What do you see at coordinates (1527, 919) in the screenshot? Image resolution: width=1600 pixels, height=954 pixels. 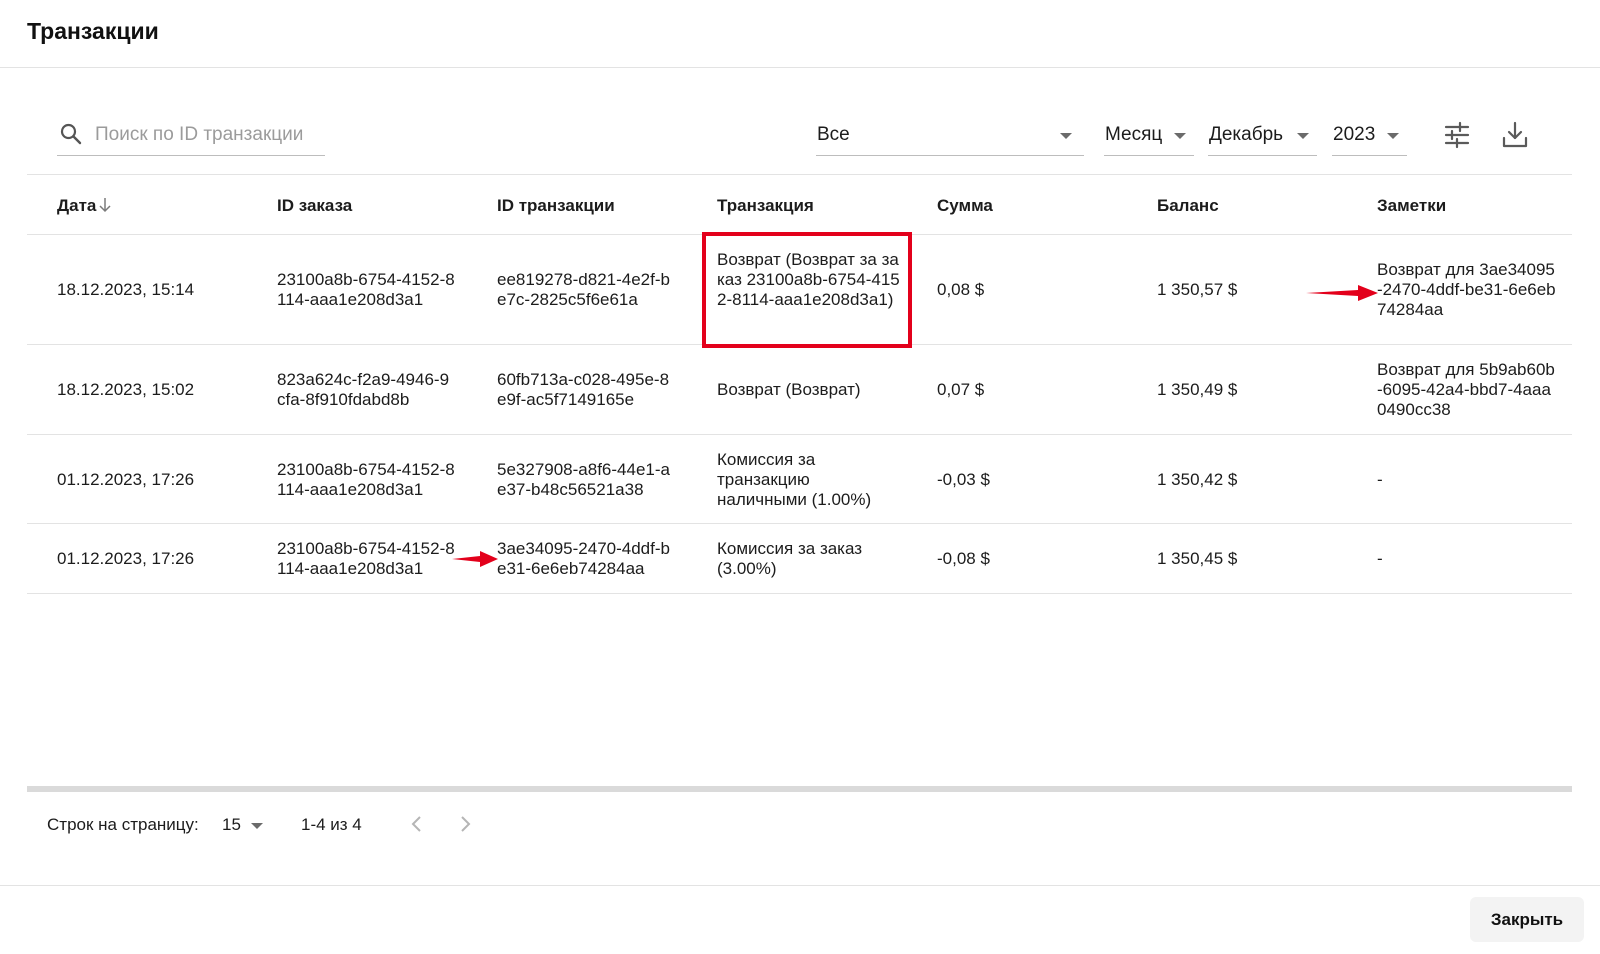 I see `close-button: Закрыть` at bounding box center [1527, 919].